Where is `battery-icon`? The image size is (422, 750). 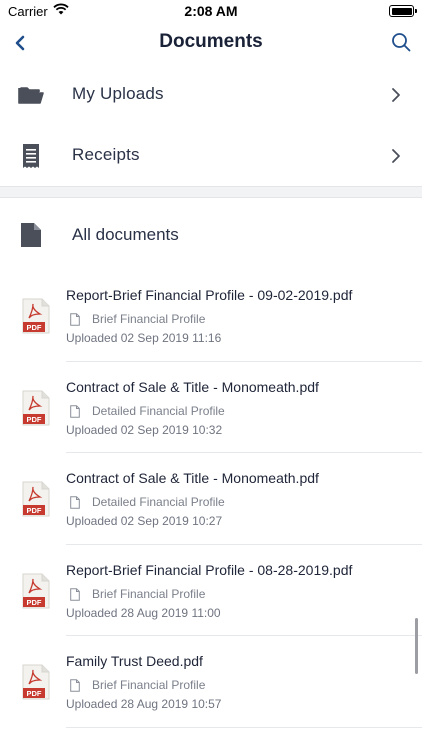 battery-icon is located at coordinates (403, 11).